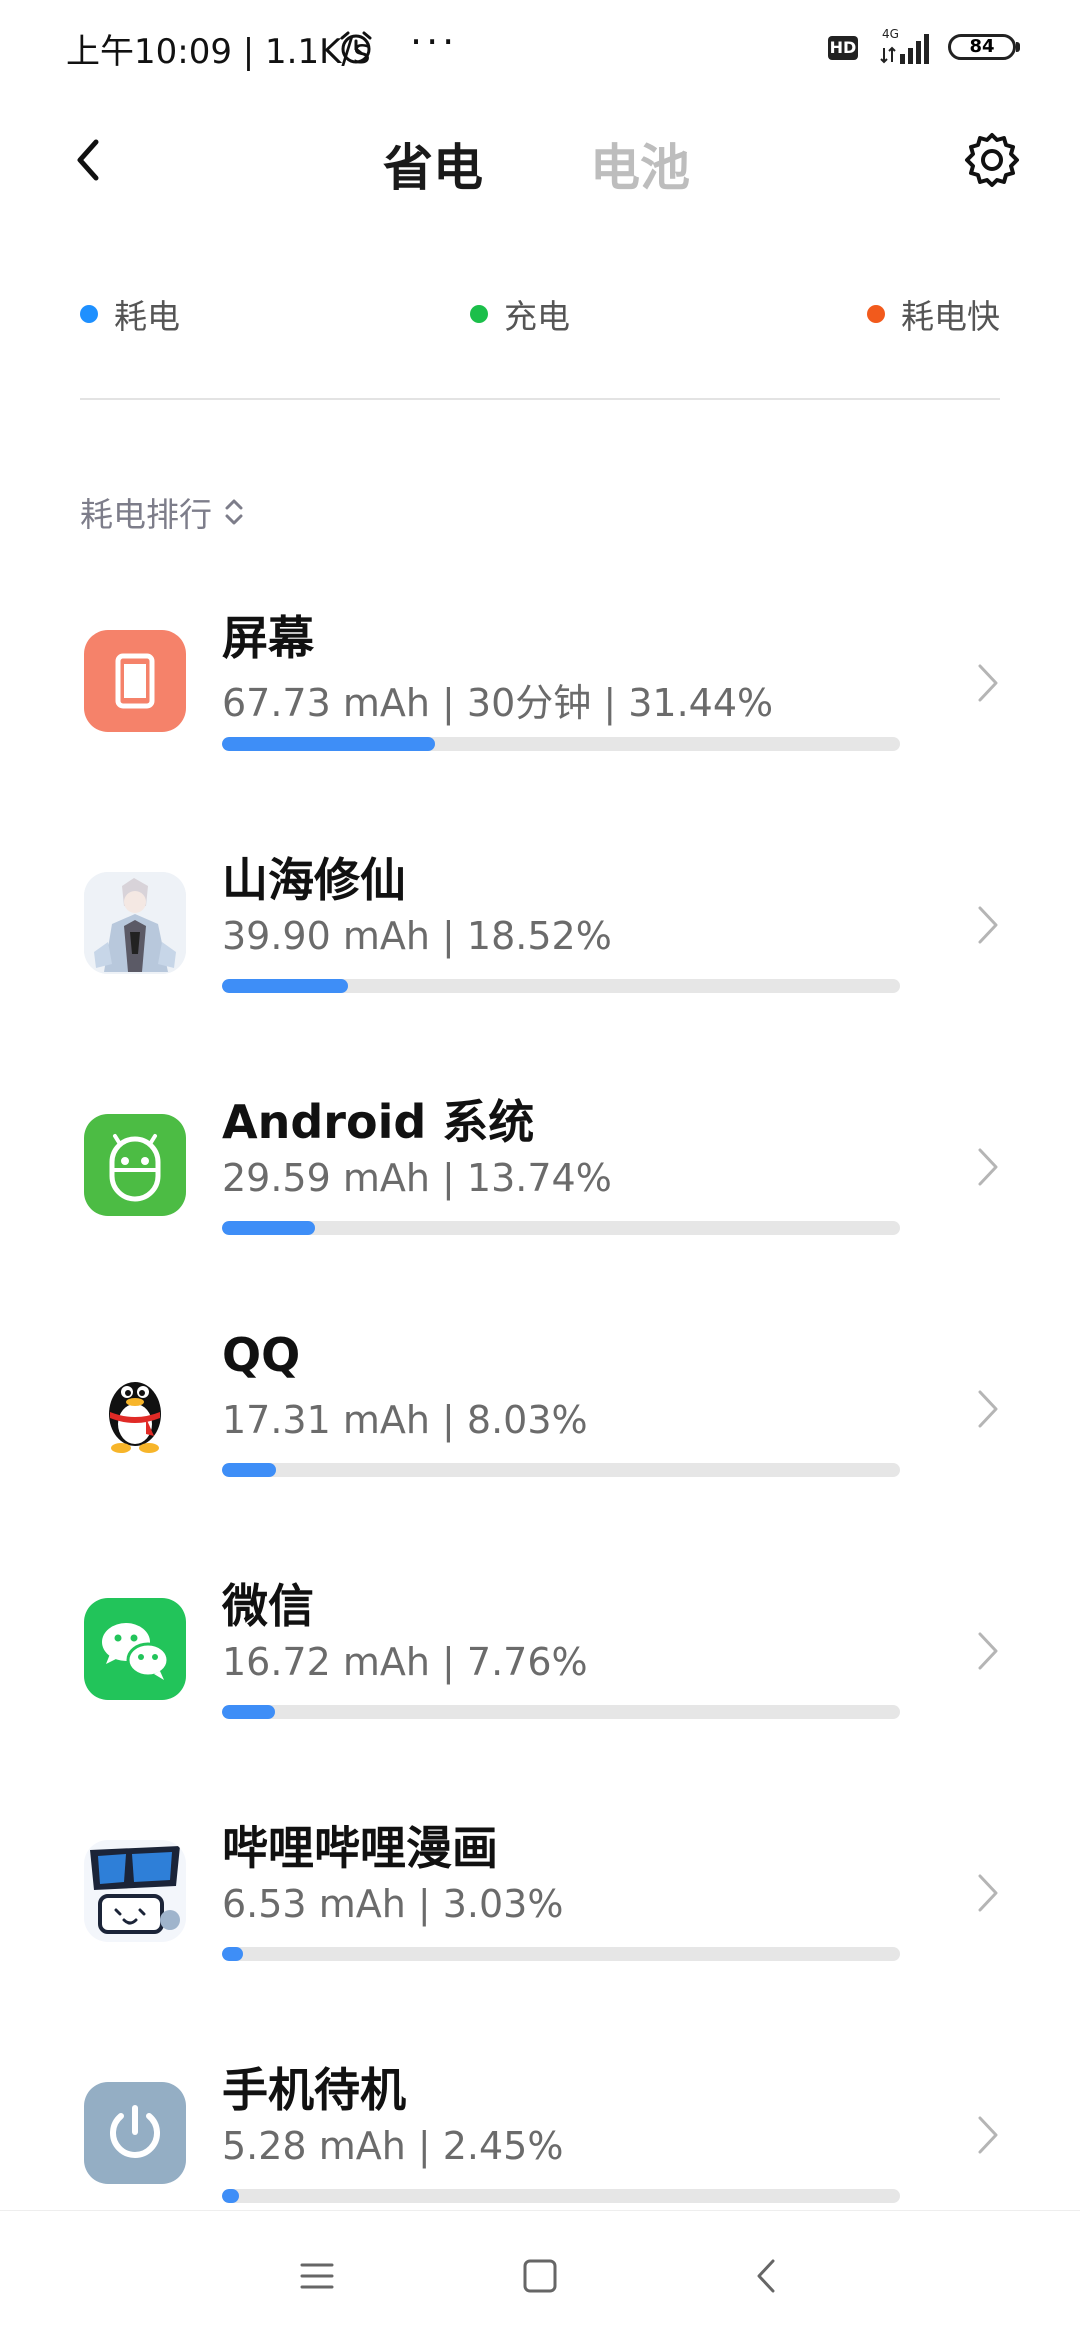 The width and height of the screenshot is (1080, 2341). I want to click on android-icon, so click(135, 1165).